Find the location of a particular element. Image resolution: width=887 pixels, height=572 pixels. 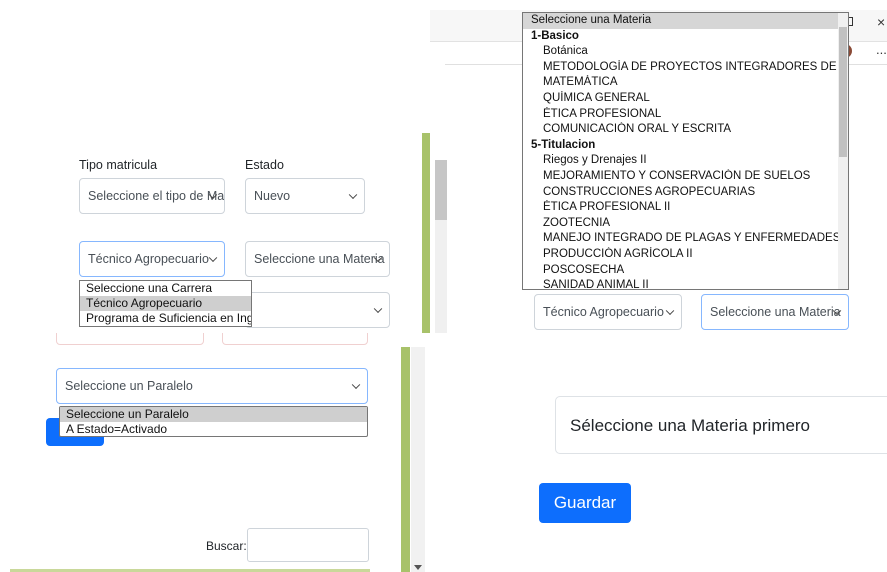

materia-option: ZOOTECNIA is located at coordinates (685, 224).